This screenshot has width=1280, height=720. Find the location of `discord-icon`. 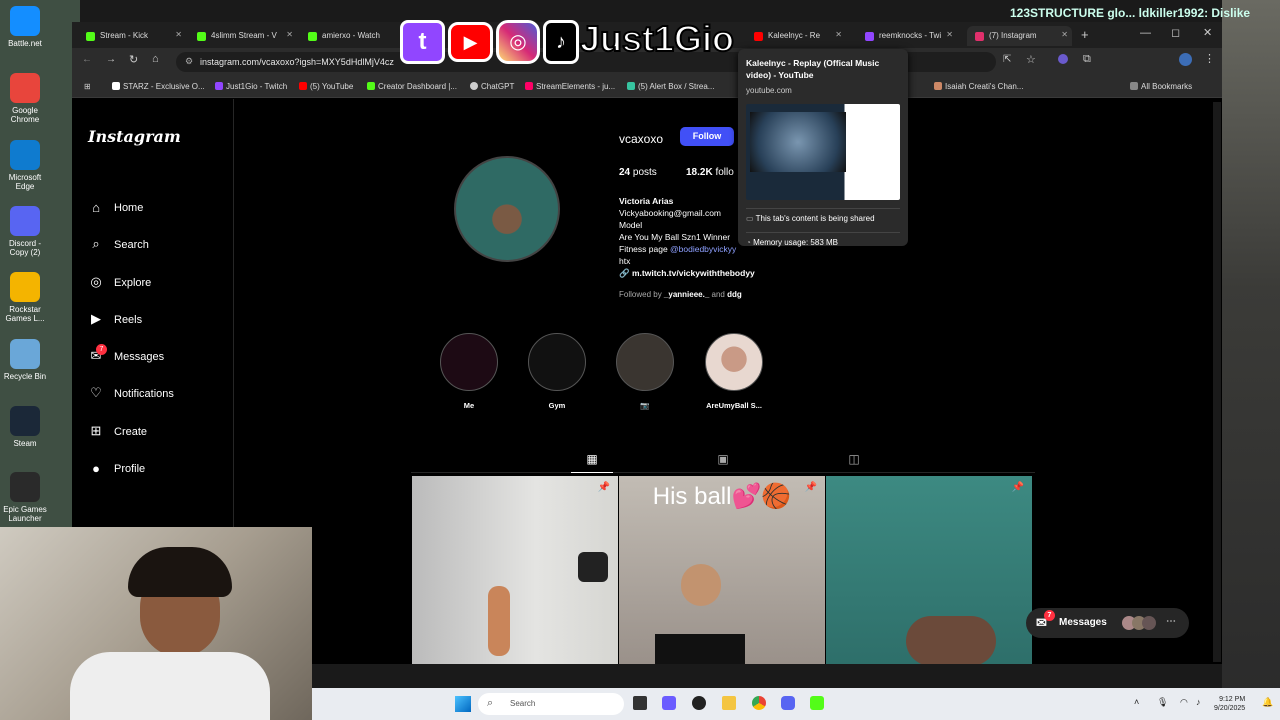

discord-icon is located at coordinates (788, 703).